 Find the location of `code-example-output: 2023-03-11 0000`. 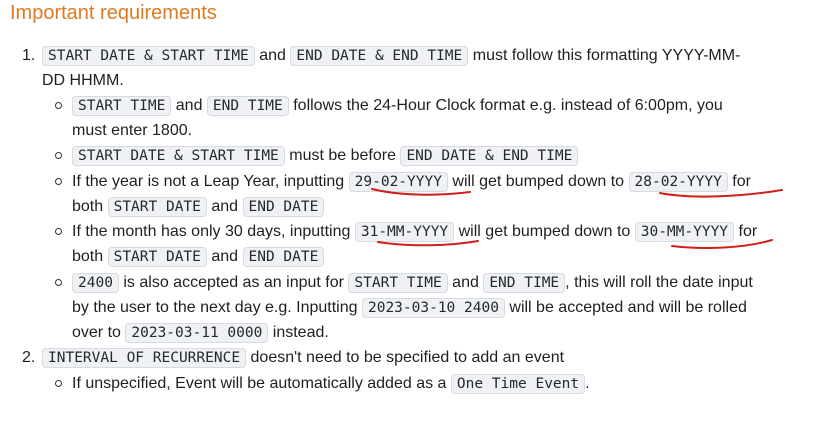

code-example-output: 2023-03-11 0000 is located at coordinates (197, 333).